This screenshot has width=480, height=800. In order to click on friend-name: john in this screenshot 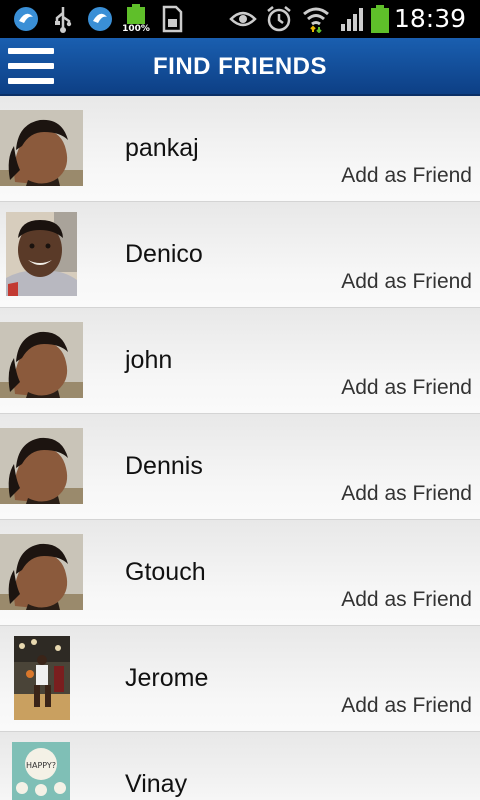, I will do `click(149, 360)`.